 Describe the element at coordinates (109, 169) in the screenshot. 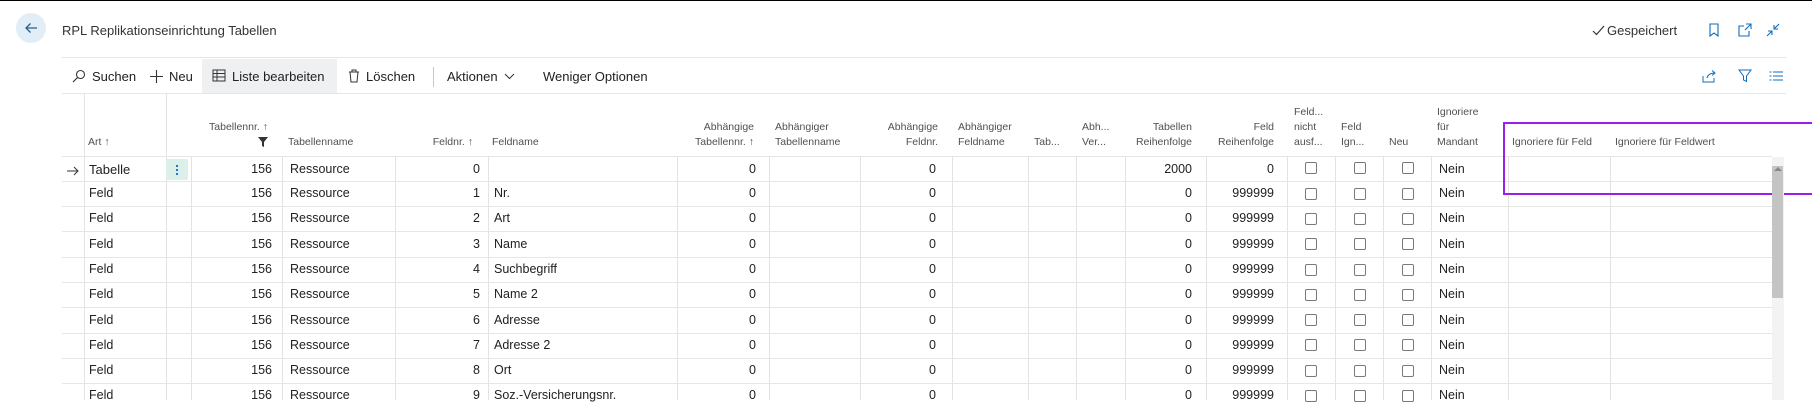

I see `cell-art: Tabelle` at that location.